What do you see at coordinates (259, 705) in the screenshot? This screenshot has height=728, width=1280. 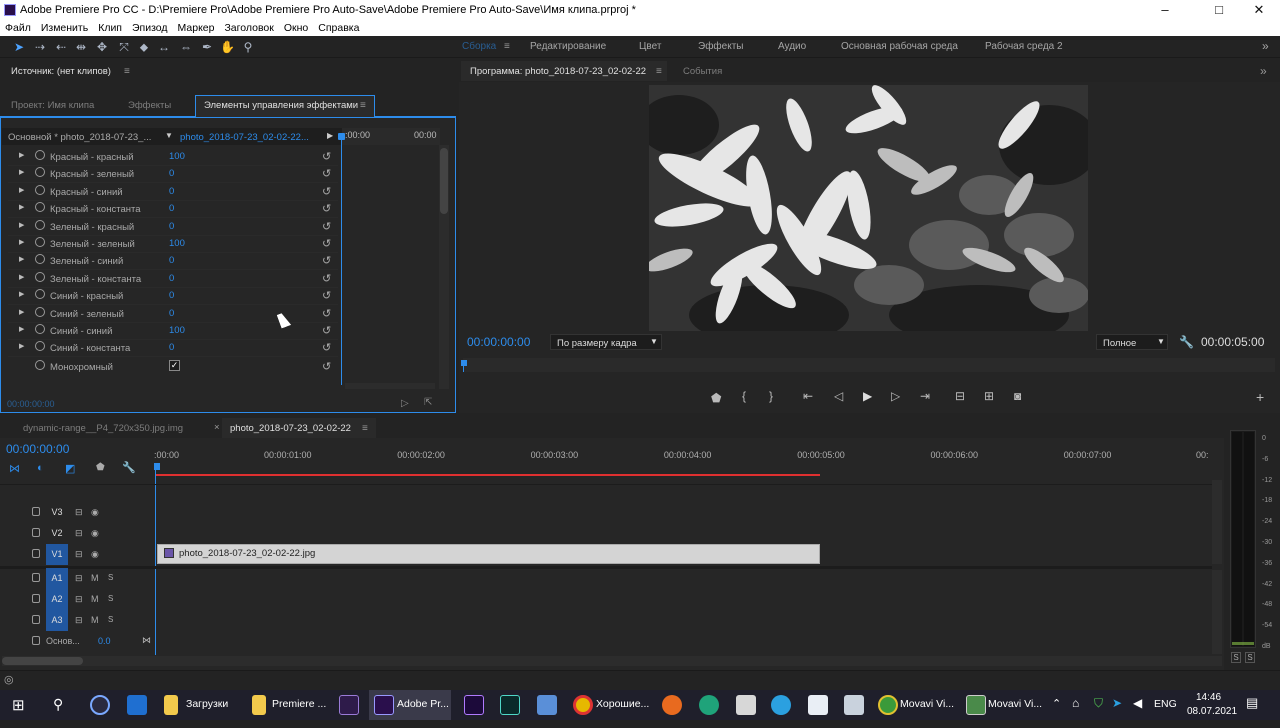 I see `folder-task-icon` at bounding box center [259, 705].